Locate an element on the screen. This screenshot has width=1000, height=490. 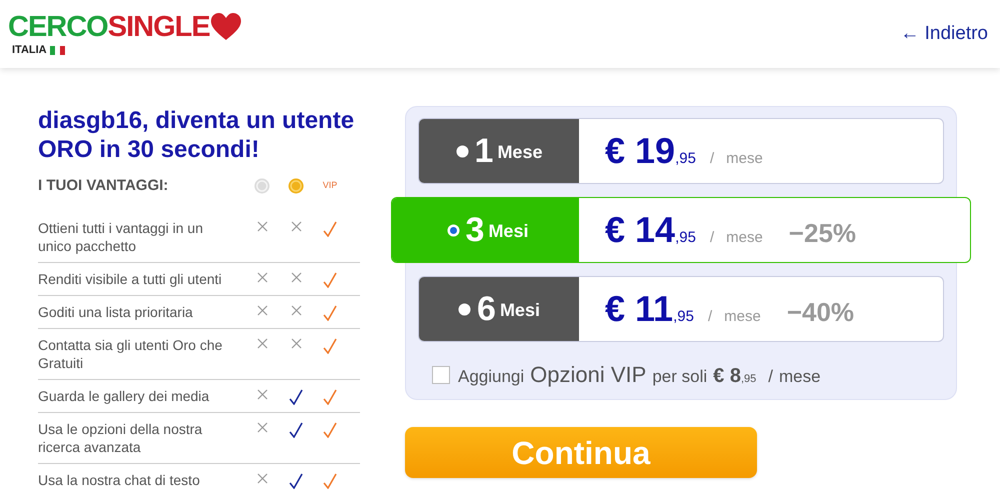
benefit-text: Goditi una lista prioritaria is located at coordinates (116, 312).